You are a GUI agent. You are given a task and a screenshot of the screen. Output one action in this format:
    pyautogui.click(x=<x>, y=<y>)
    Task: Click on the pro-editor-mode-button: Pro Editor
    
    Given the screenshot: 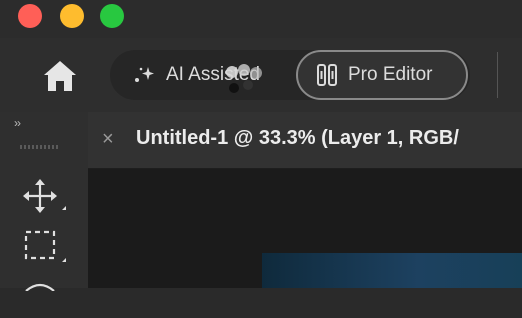 What is the action you would take?
    pyautogui.click(x=382, y=75)
    